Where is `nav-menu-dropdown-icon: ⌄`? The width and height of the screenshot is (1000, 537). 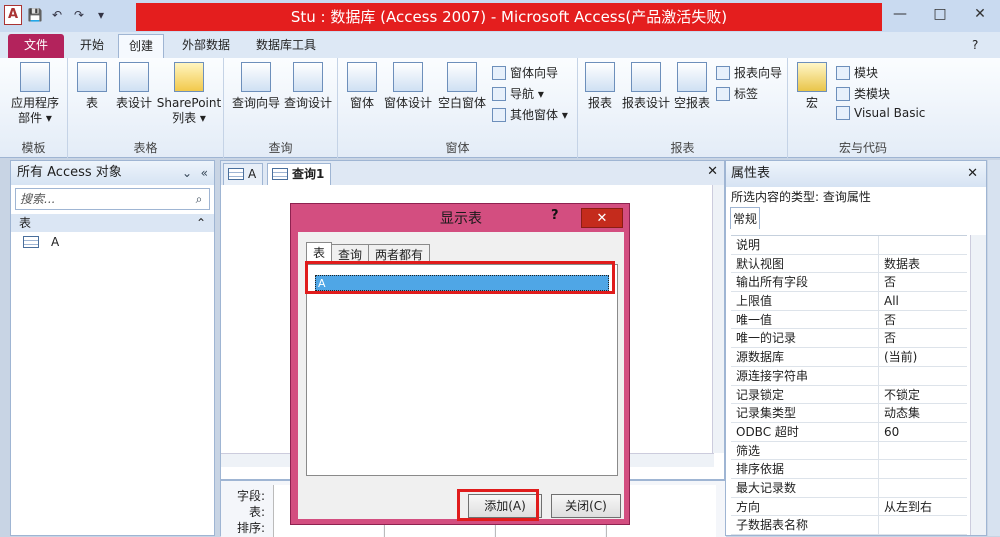 nav-menu-dropdown-icon: ⌄ is located at coordinates (187, 173).